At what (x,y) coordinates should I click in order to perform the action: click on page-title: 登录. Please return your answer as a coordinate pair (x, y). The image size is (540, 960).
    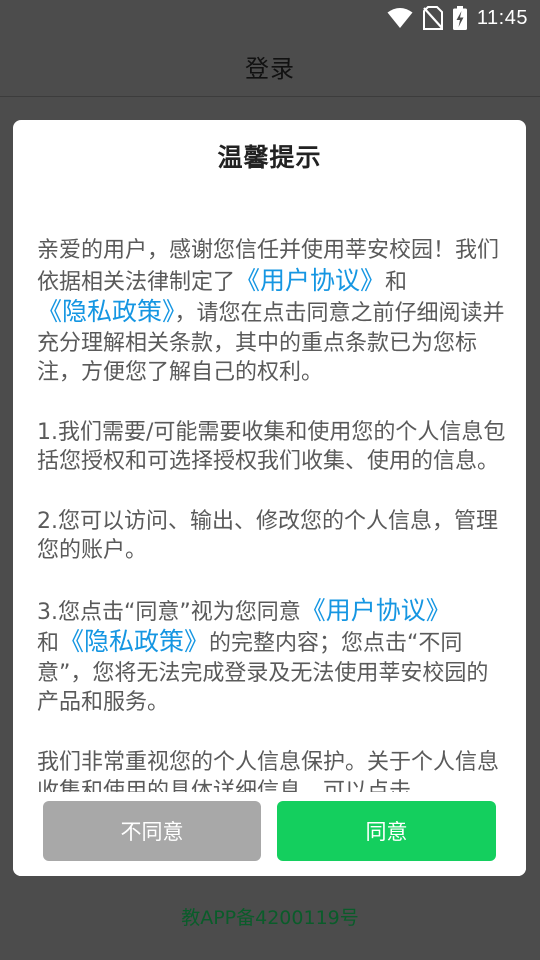
    Looking at the image, I should click on (270, 68).